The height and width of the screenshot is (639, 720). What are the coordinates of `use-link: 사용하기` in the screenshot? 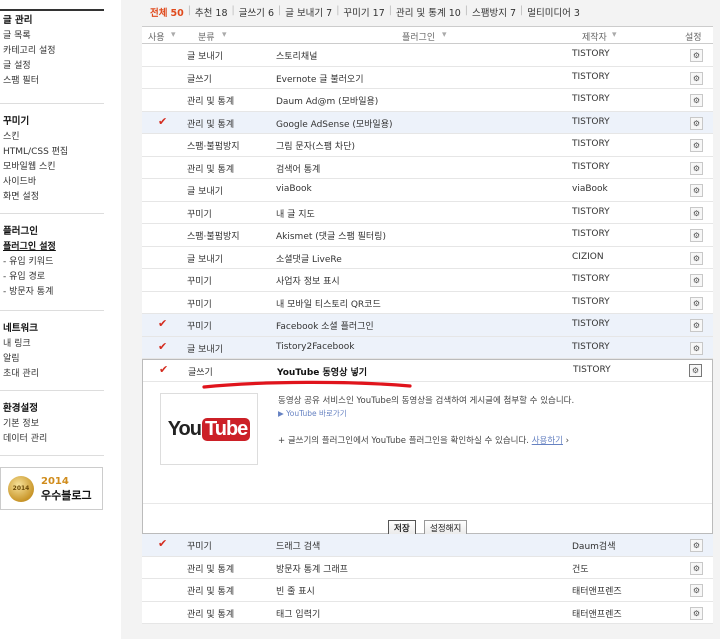 It's located at (547, 441).